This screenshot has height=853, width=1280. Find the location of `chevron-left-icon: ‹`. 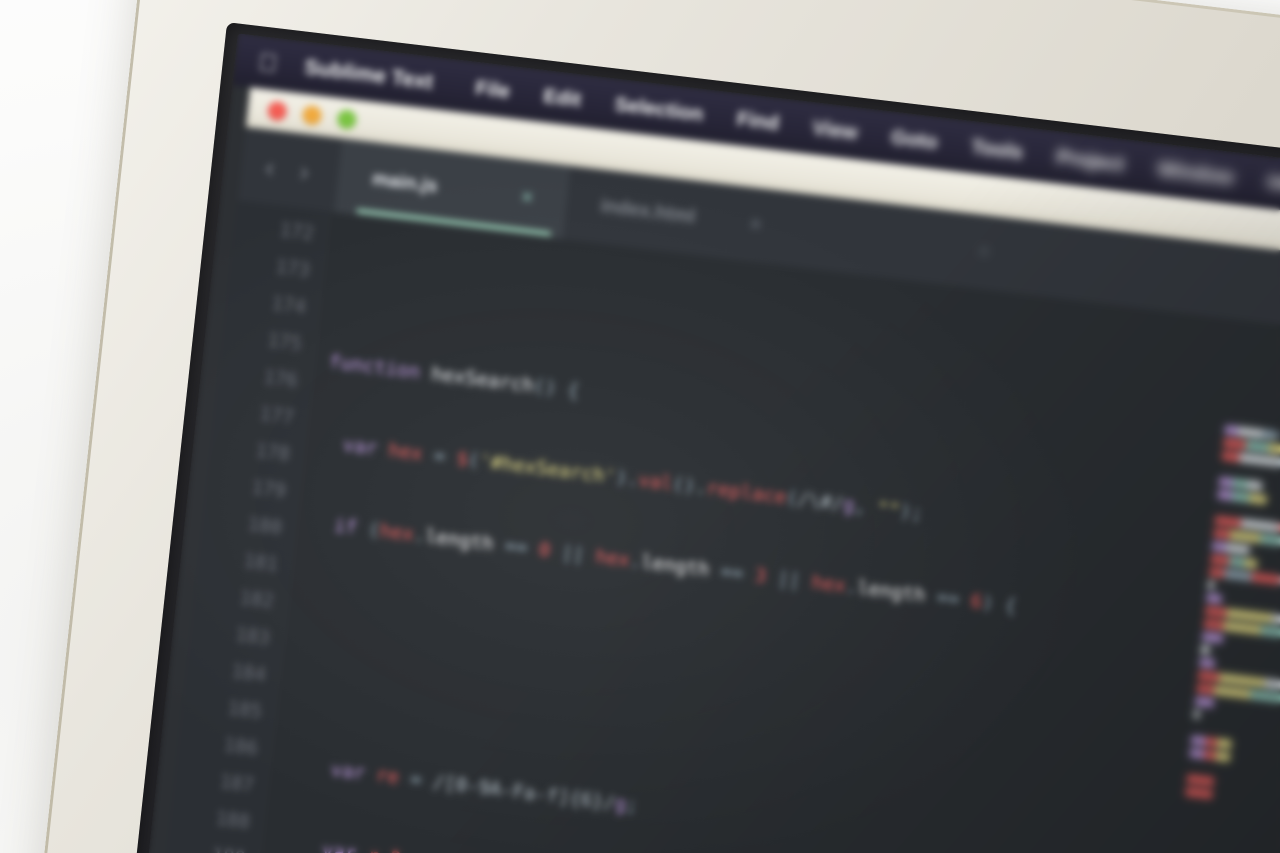

chevron-left-icon: ‹ is located at coordinates (270, 167).